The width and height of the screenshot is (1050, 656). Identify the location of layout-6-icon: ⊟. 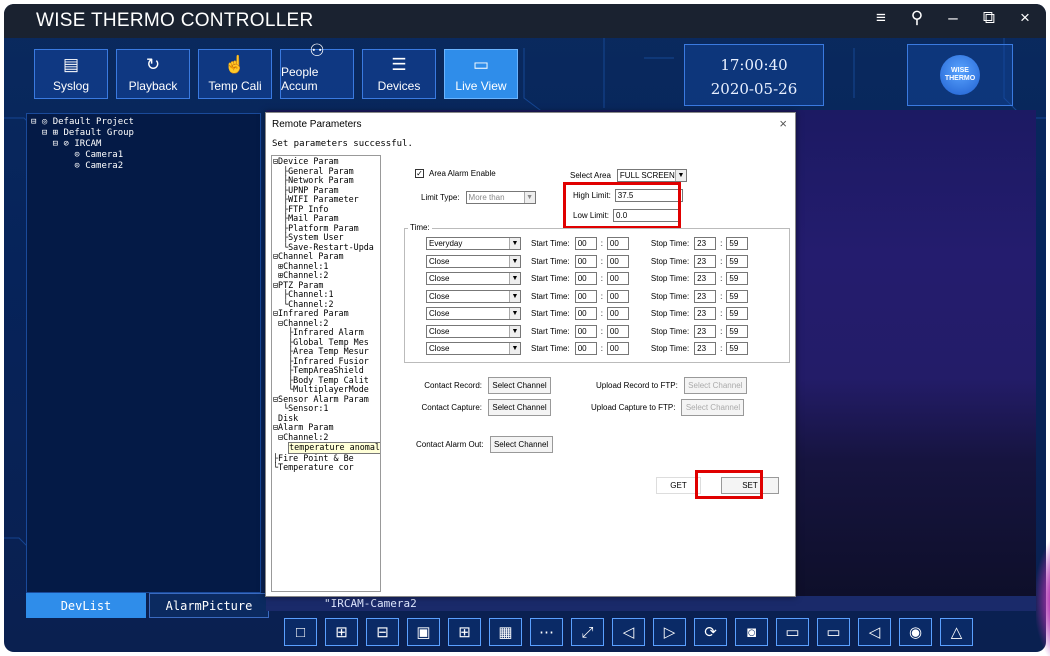
(382, 632).